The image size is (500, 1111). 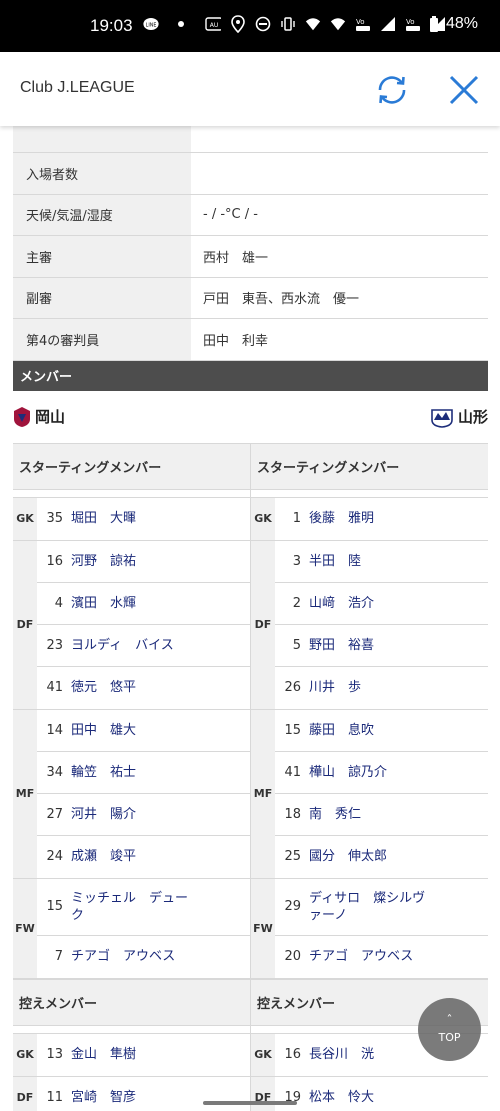 I want to click on player-number: 20, so click(x=292, y=956).